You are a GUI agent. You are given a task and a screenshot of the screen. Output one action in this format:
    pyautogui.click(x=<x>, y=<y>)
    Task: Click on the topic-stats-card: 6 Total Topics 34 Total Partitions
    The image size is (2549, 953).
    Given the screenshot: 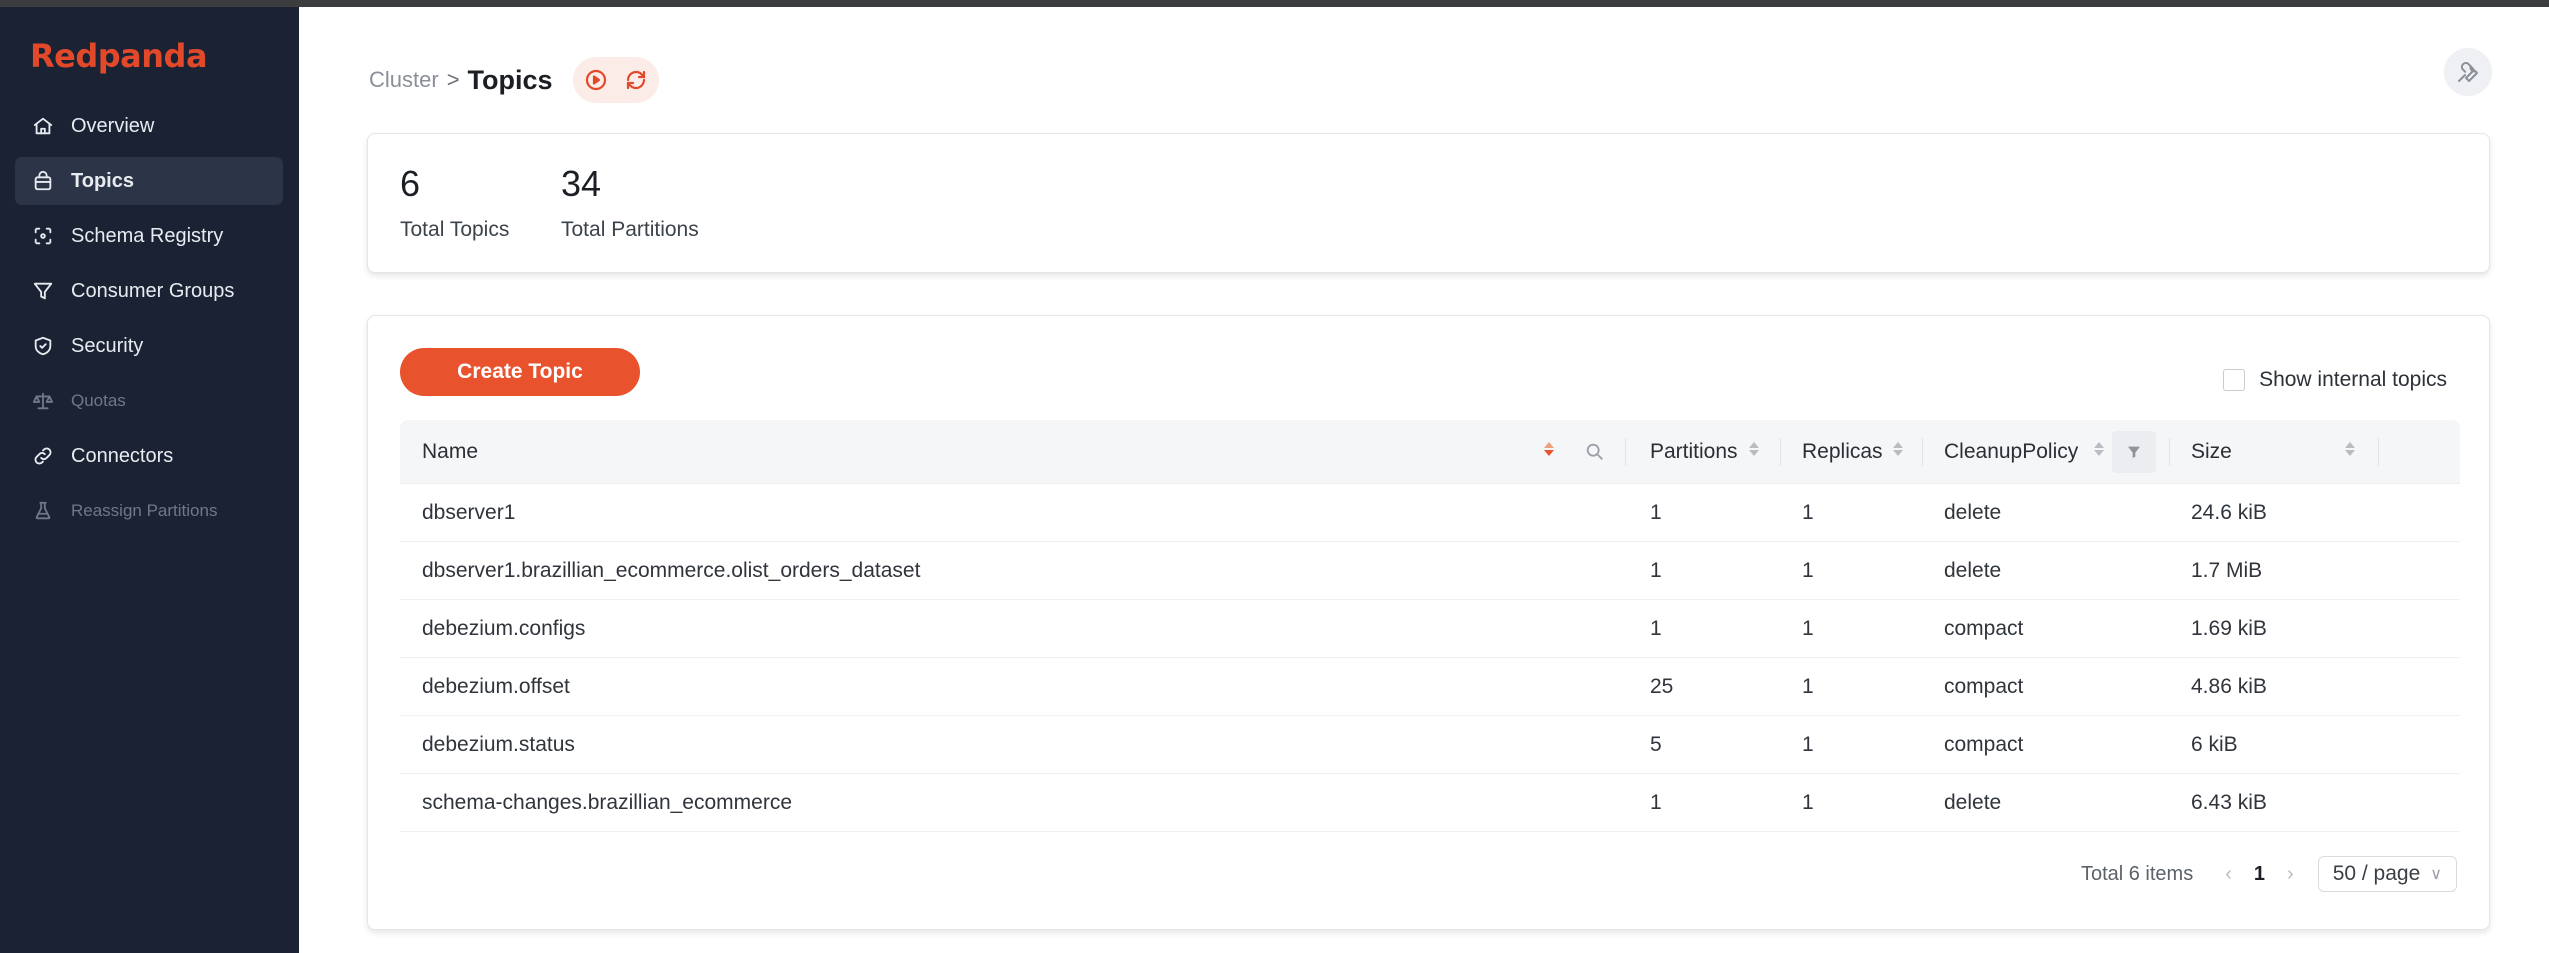 What is the action you would take?
    pyautogui.click(x=1428, y=203)
    